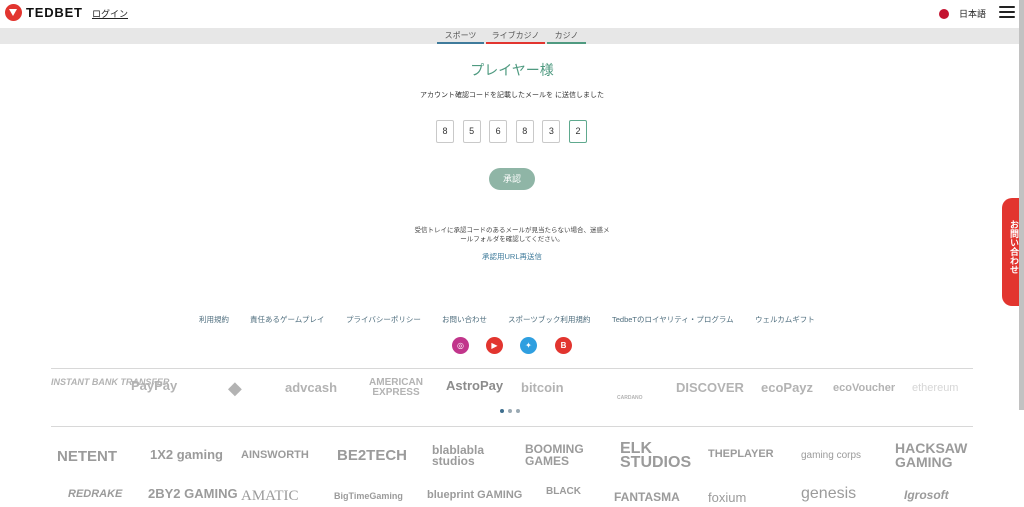 The image size is (1024, 507). Describe the element at coordinates (944, 13) in the screenshot. I see `japan-flag-icon` at that location.